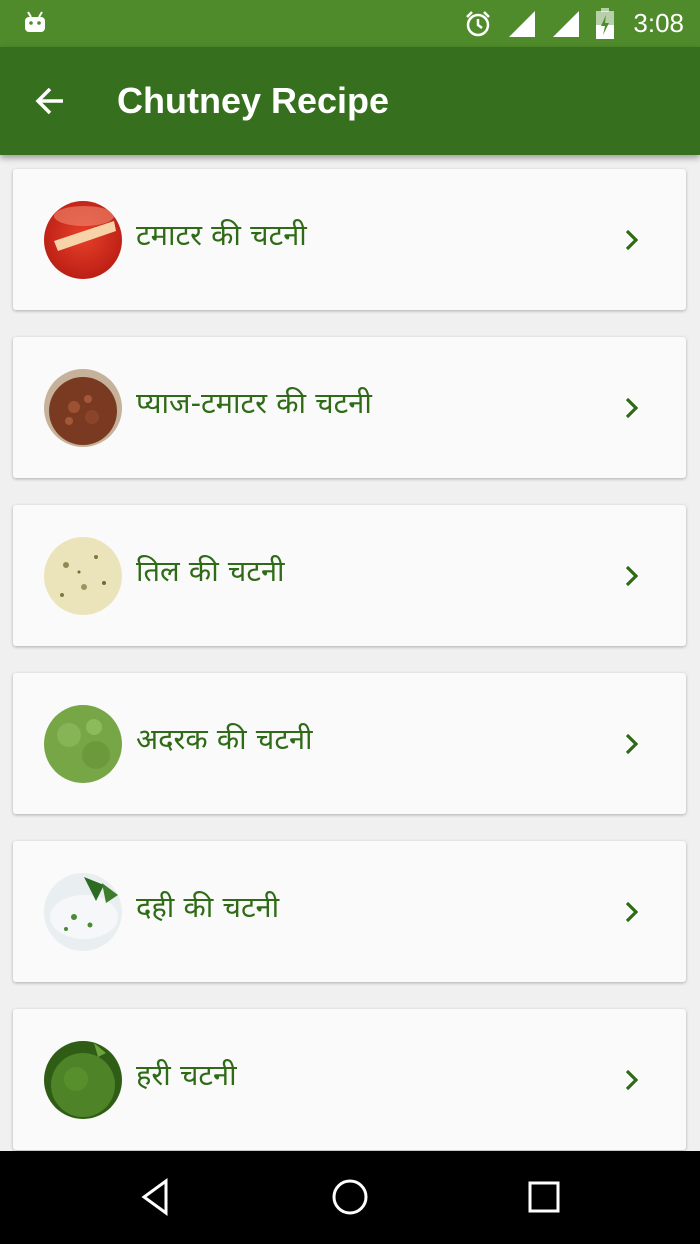 The image size is (700, 1244). What do you see at coordinates (349, 1079) in the screenshot?
I see `recipe-item: हरी चटनी` at bounding box center [349, 1079].